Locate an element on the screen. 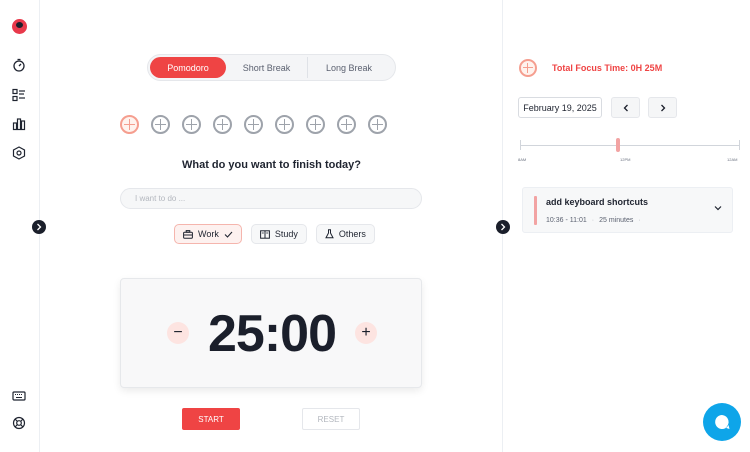 The image size is (750, 452). category-study-label: Study is located at coordinates (286, 234).